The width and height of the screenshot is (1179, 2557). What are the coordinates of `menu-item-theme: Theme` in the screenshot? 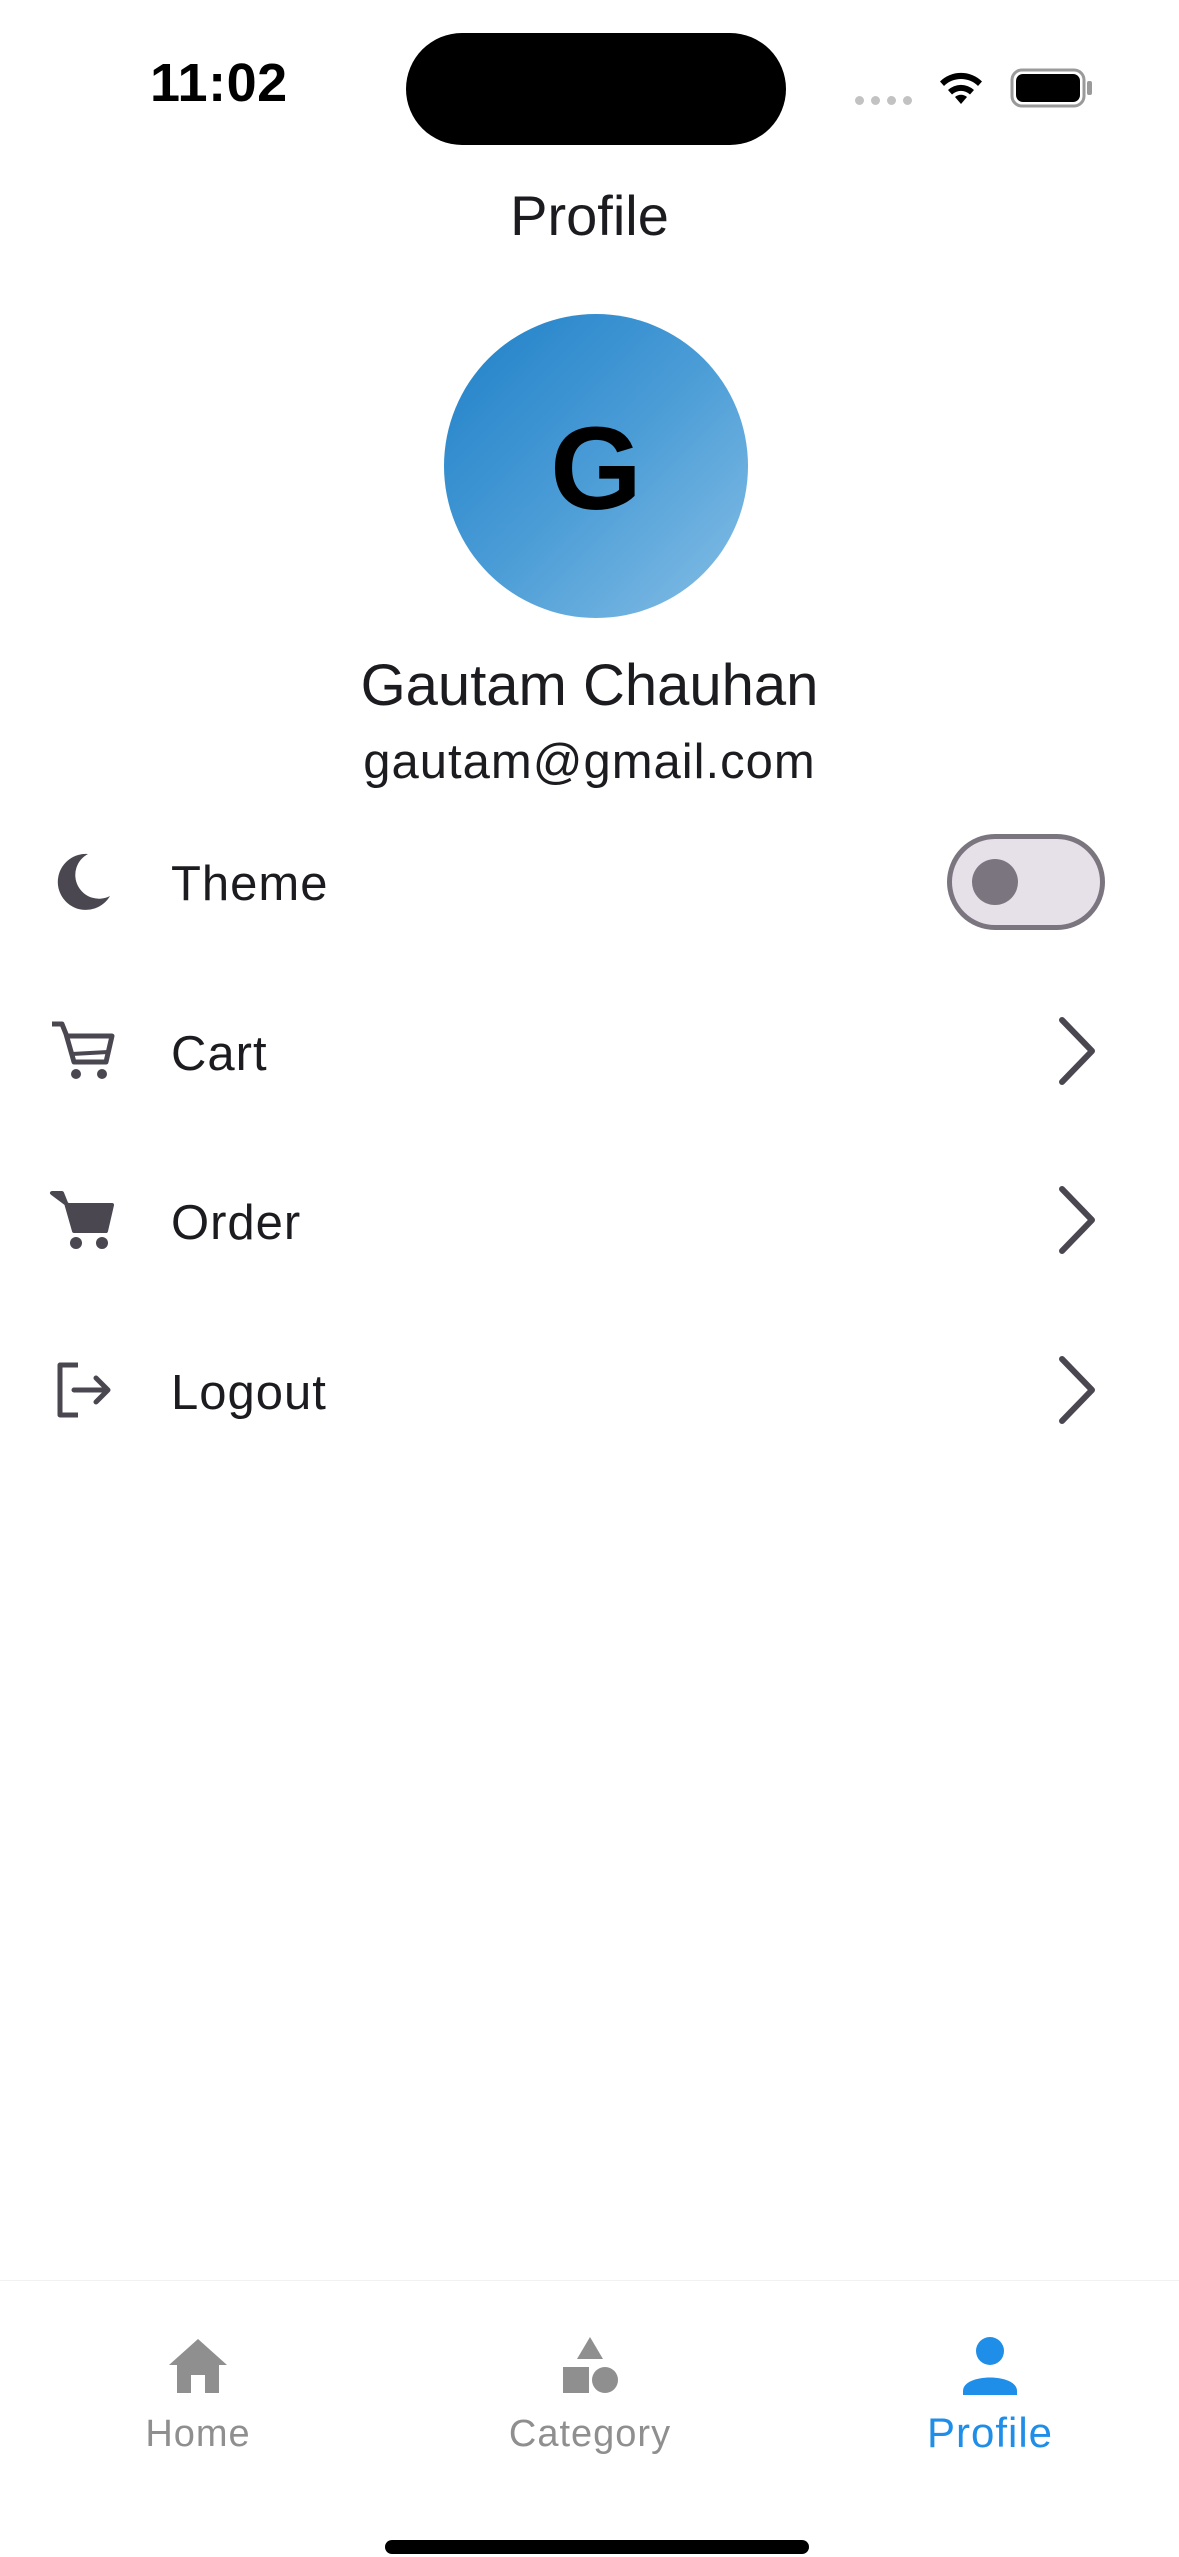 It's located at (589, 881).